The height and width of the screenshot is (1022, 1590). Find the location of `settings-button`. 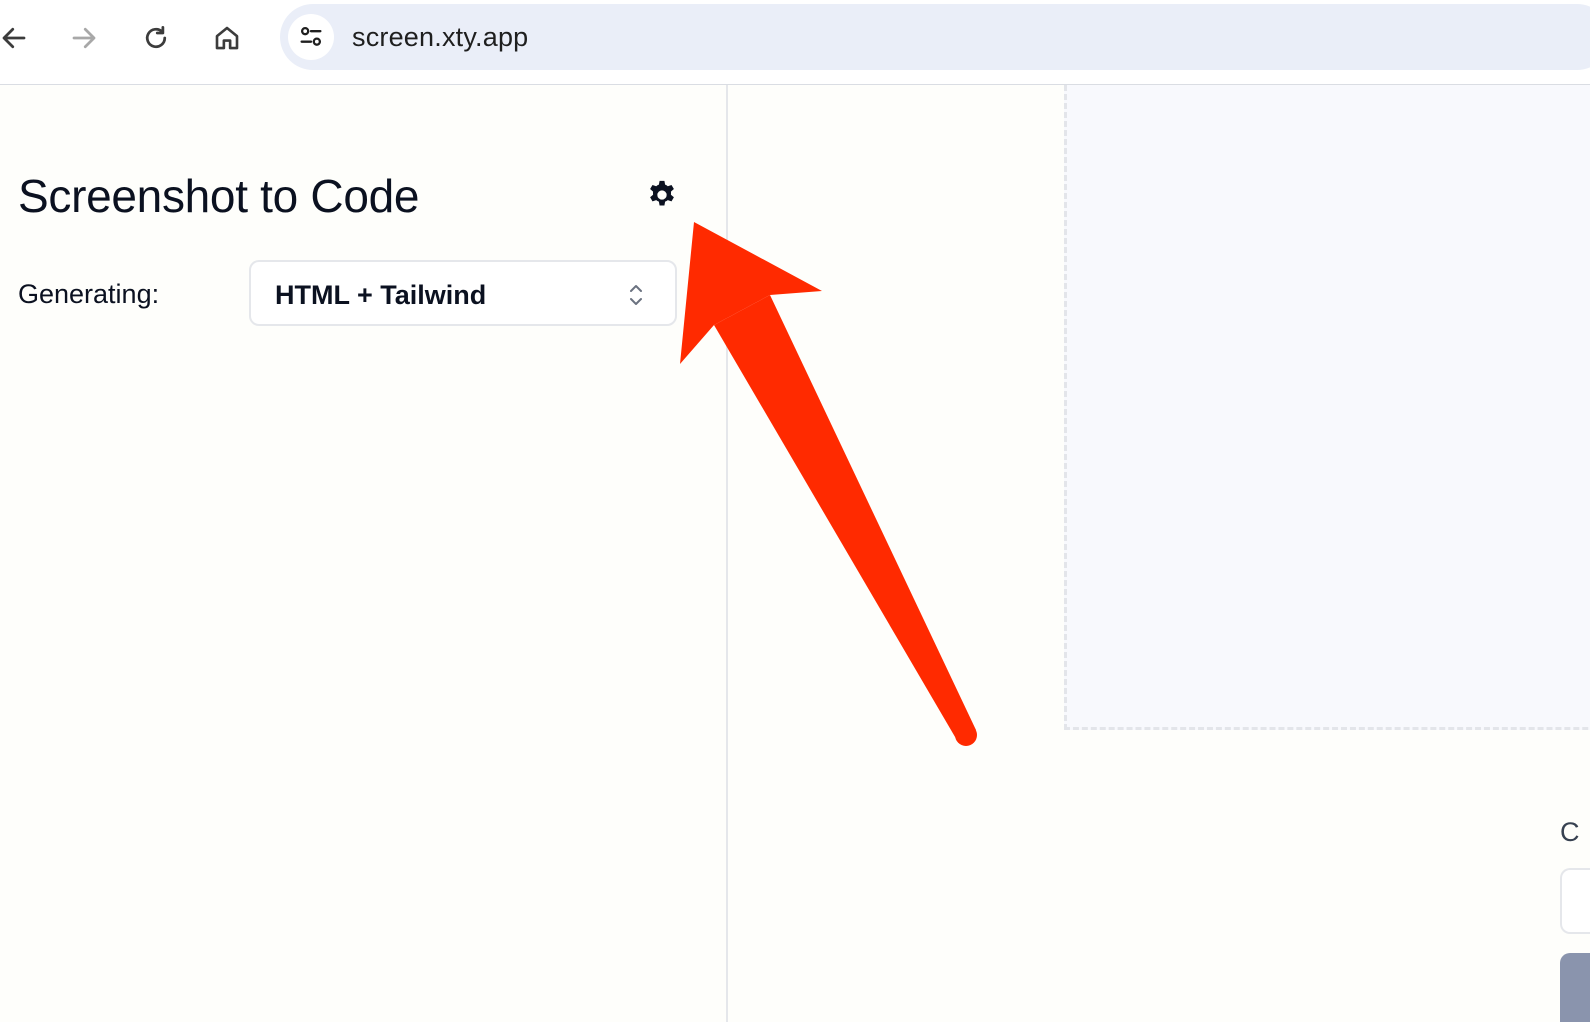

settings-button is located at coordinates (662, 195).